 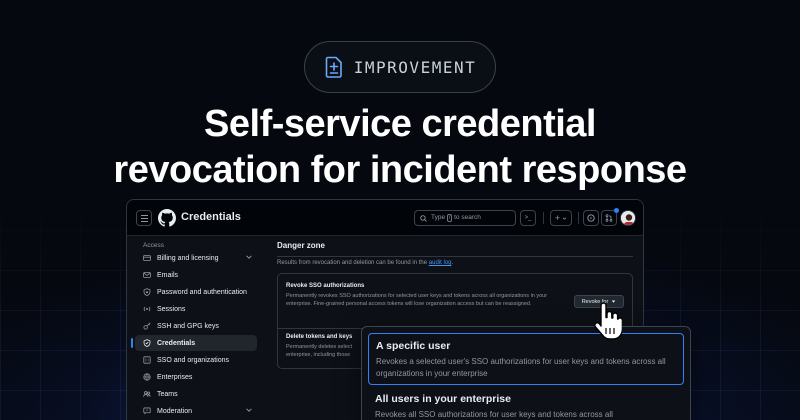 What do you see at coordinates (147, 275) in the screenshot?
I see `mail-icon` at bounding box center [147, 275].